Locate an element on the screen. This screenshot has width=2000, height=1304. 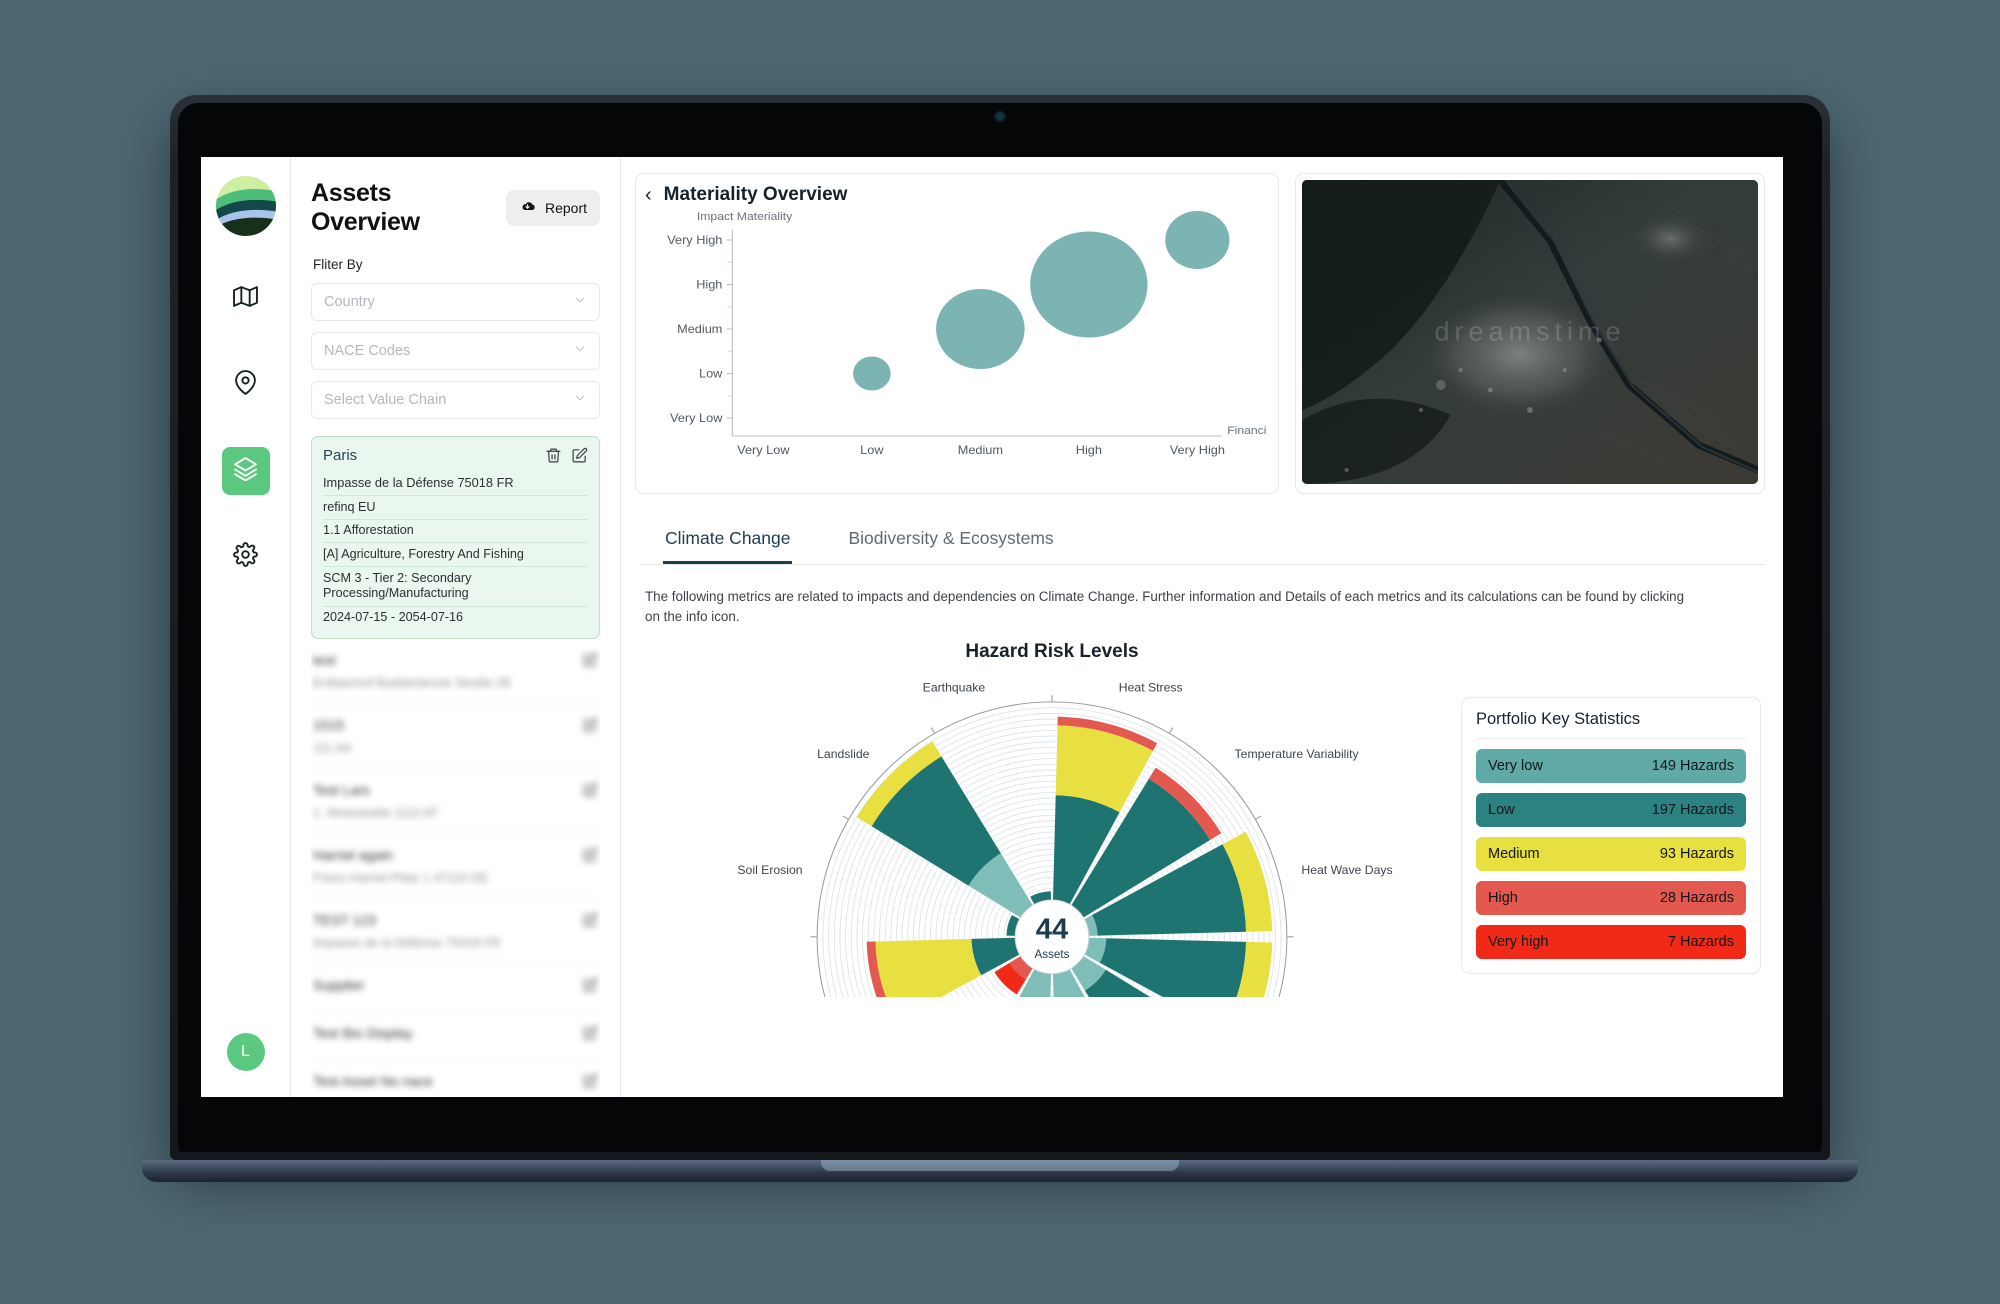
portfolio-stats-title: Portfolio Key Statistics is located at coordinates (1611, 725).